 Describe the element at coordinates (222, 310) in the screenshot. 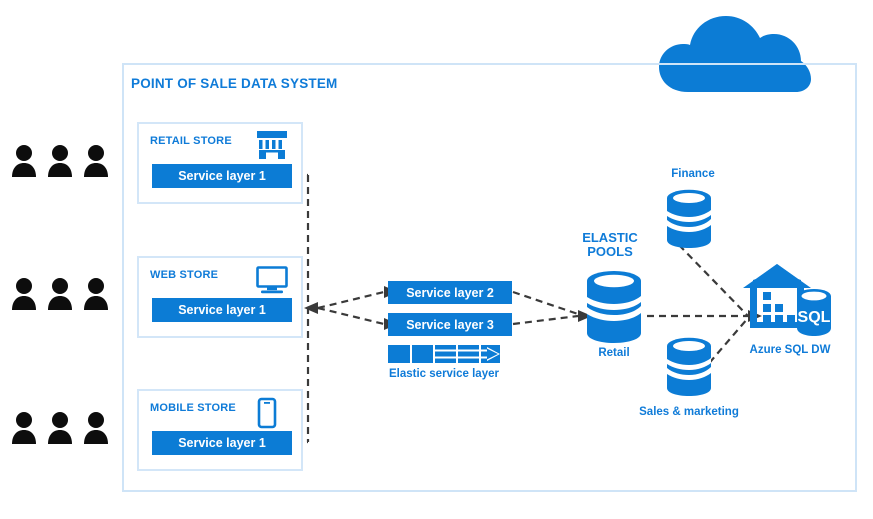

I see `web-service-layer-chip: Service layer 1` at that location.